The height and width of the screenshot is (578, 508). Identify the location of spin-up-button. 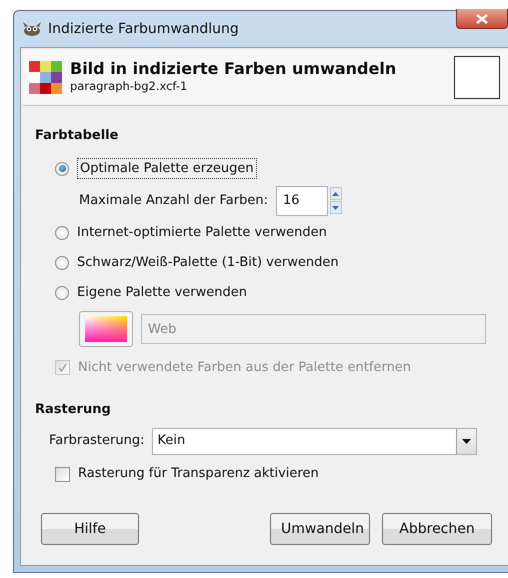
(336, 193).